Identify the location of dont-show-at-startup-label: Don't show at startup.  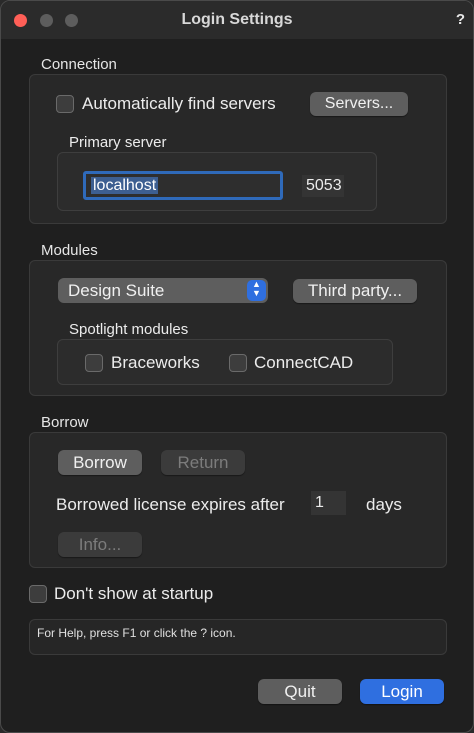
(134, 593).